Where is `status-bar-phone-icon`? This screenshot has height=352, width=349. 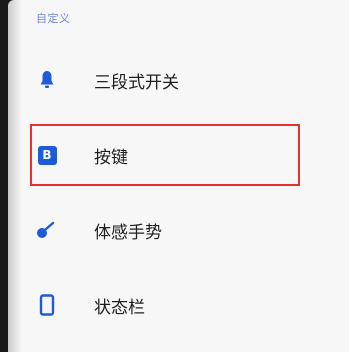
status-bar-phone-icon is located at coordinates (47, 305).